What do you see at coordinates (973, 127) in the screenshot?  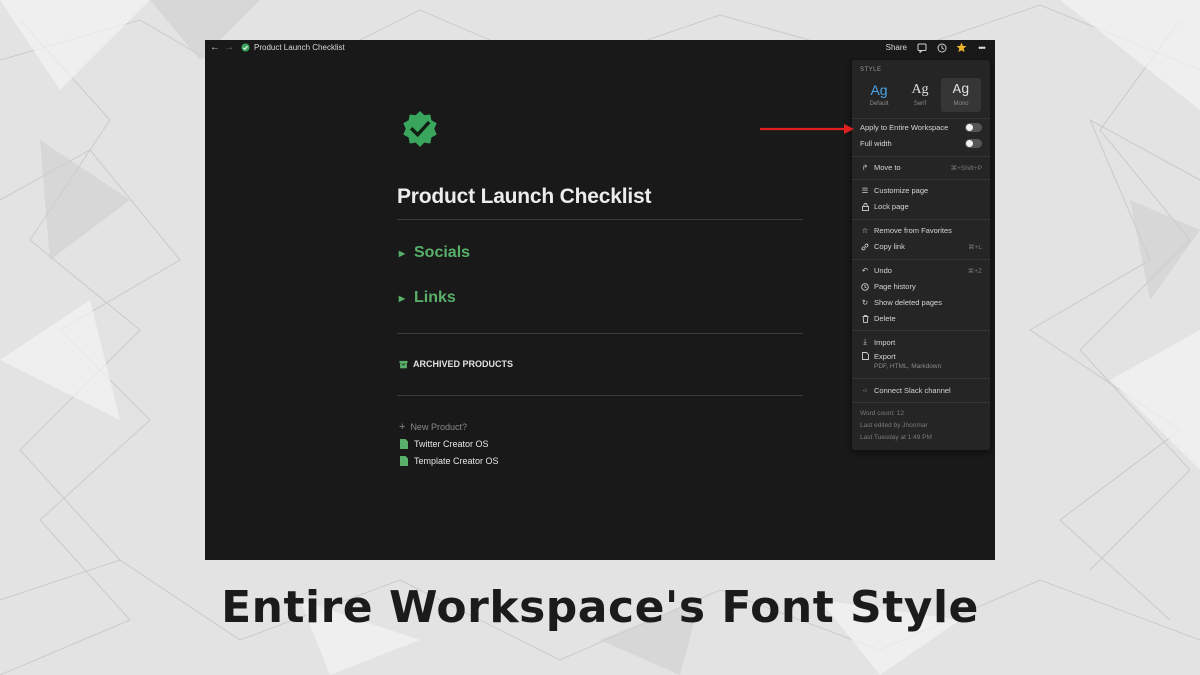 I see `apply-workspace-toggle` at bounding box center [973, 127].